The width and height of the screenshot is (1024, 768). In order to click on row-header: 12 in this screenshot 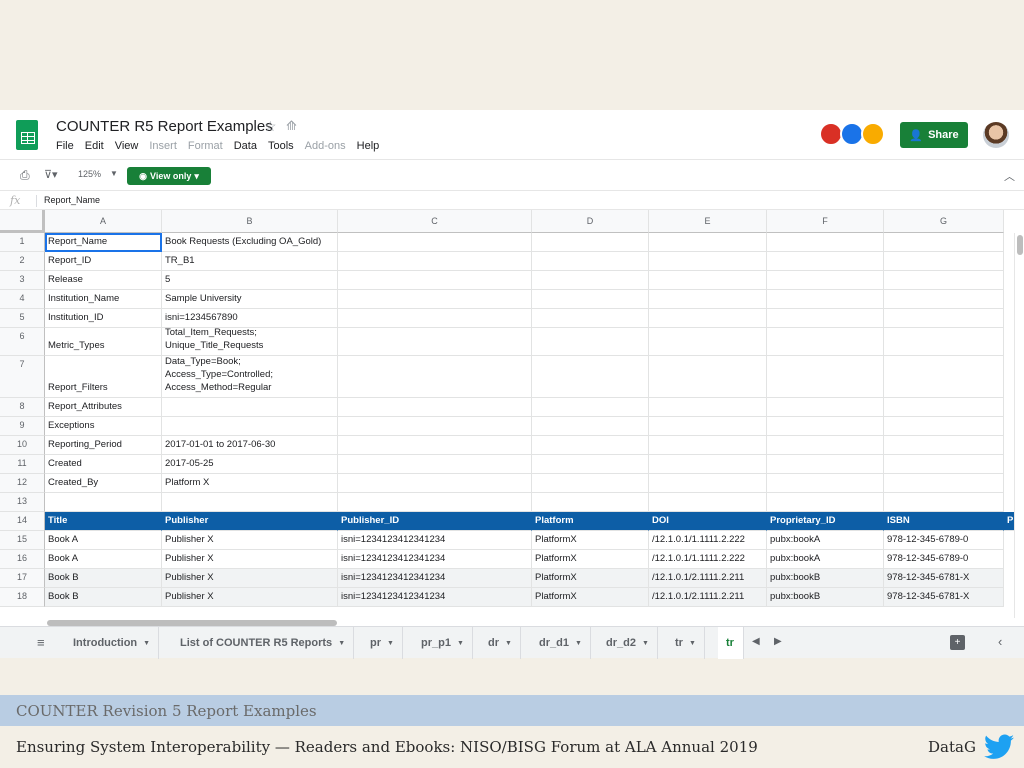, I will do `click(22, 483)`.